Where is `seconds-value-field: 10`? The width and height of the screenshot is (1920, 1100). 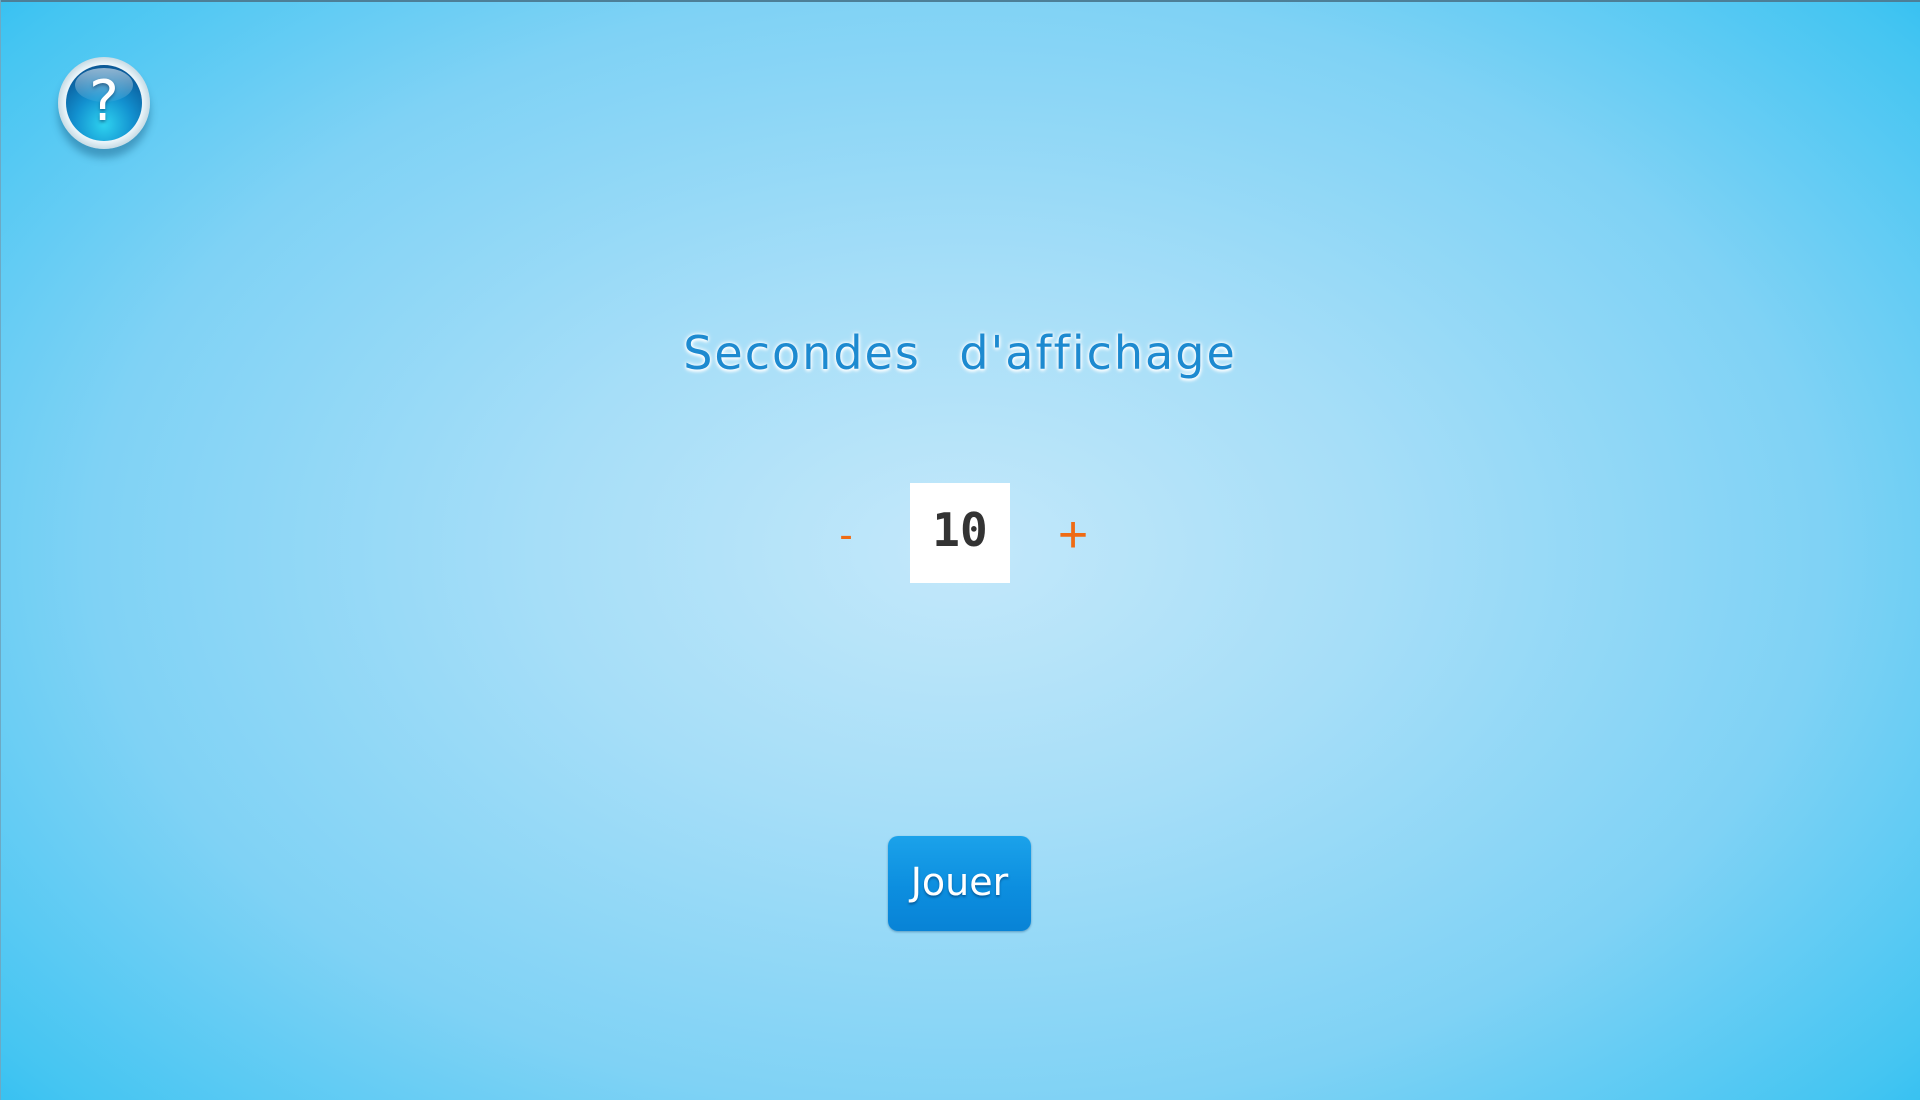 seconds-value-field: 10 is located at coordinates (960, 533).